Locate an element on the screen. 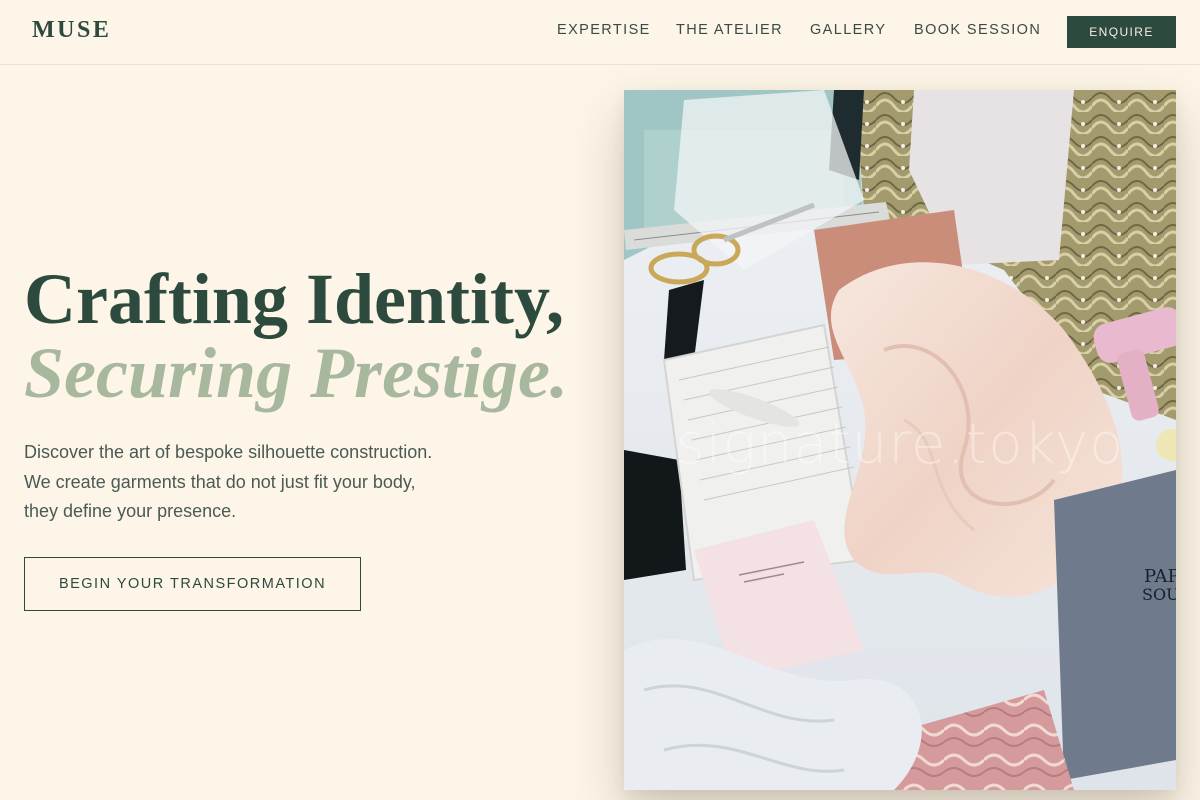 This screenshot has height=800, width=1200. headline-line-2: Securing Prestige. is located at coordinates (296, 373).